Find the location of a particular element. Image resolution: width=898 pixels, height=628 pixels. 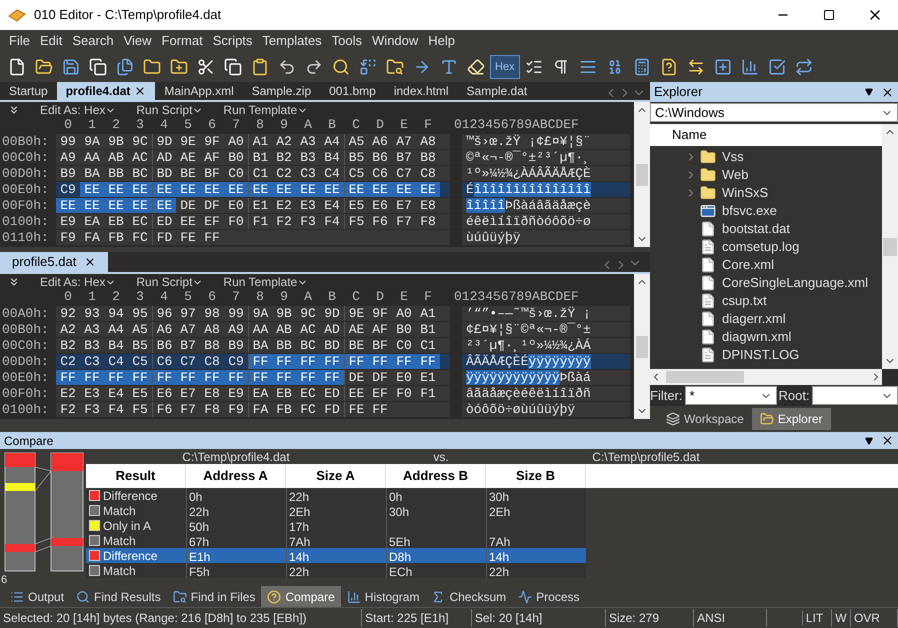

hex-byte: F9 is located at coordinates (236, 409).